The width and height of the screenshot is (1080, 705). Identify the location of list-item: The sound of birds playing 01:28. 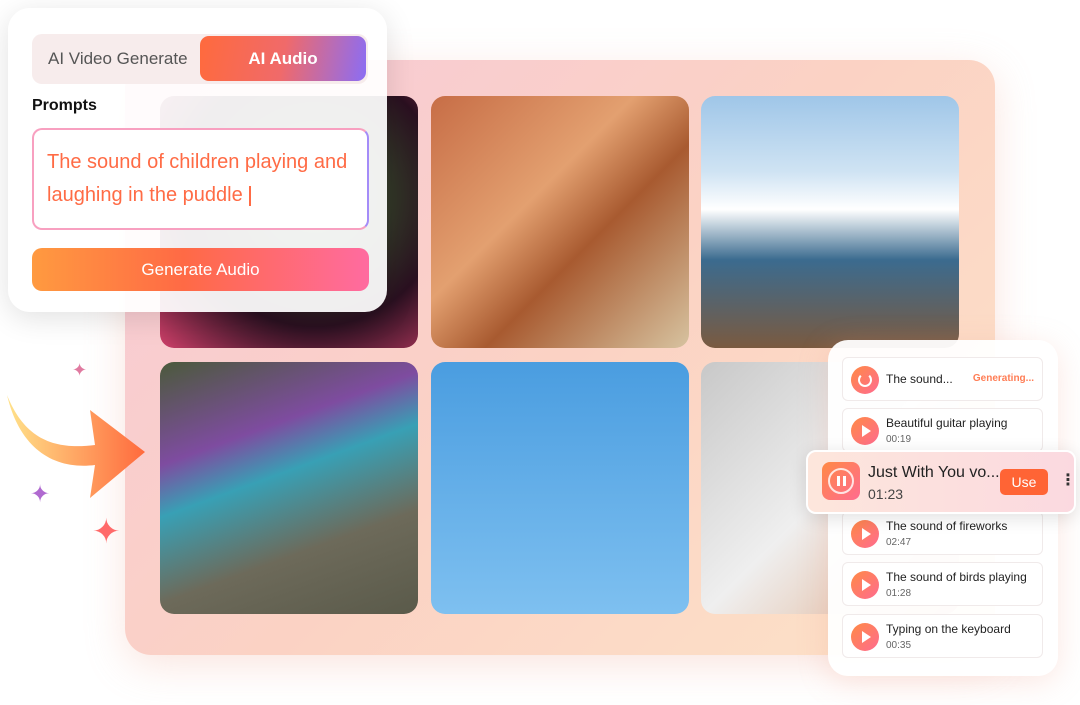
(942, 584).